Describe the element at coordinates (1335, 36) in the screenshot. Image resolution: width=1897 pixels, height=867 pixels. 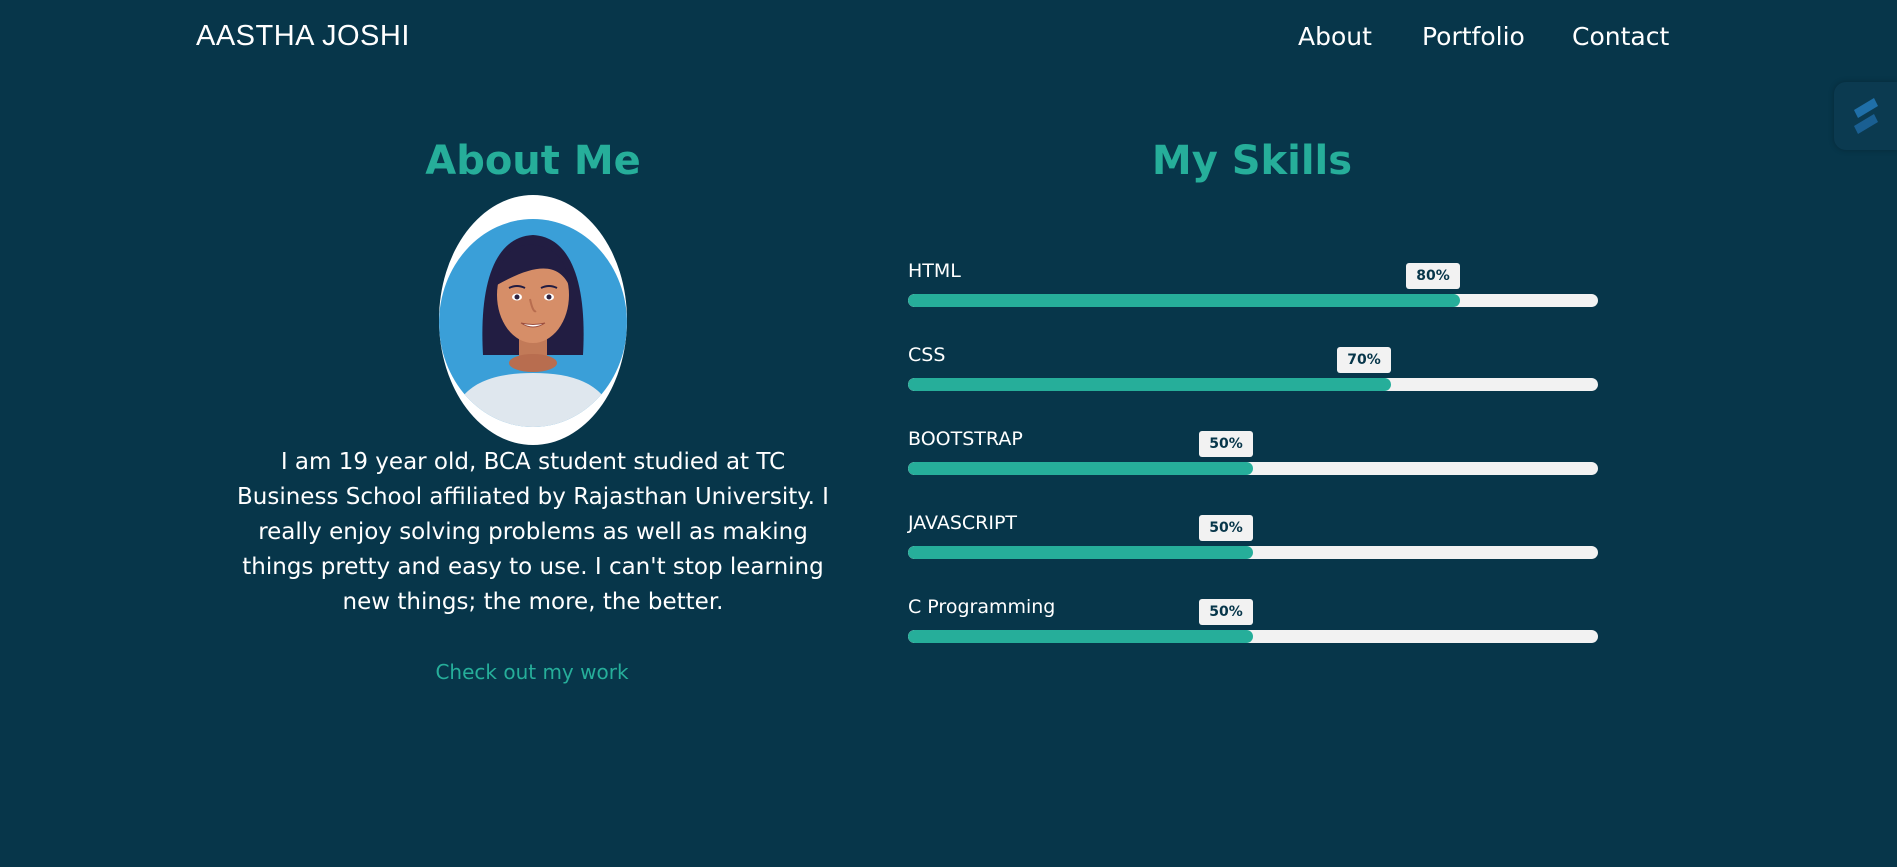
I see `nav-link-about: About` at that location.